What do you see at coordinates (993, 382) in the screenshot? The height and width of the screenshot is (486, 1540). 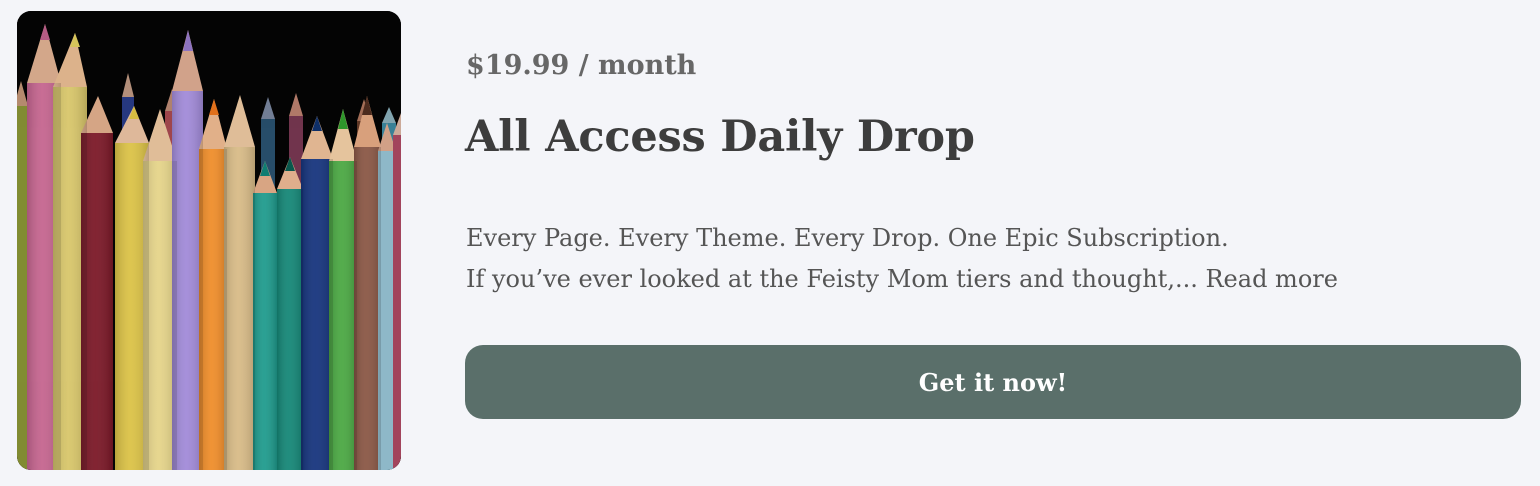 I see `get-it-now-button: Get it now!` at bounding box center [993, 382].